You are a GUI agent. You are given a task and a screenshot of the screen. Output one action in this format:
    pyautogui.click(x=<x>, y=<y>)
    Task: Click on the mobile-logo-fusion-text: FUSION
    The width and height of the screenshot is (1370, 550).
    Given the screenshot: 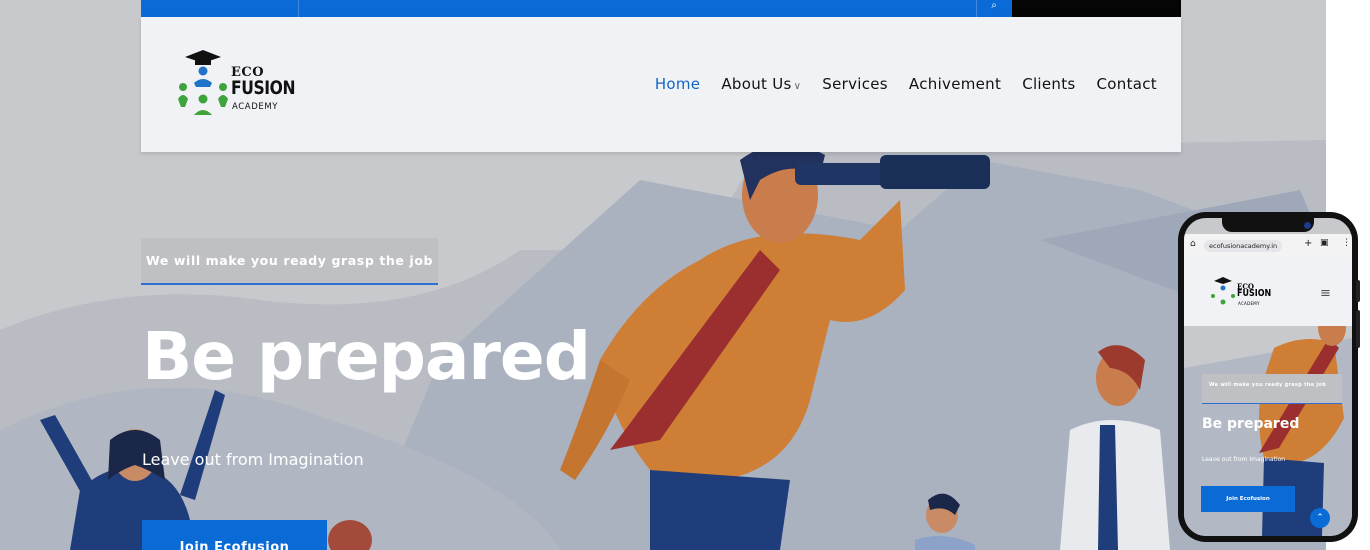 What is the action you would take?
    pyautogui.click(x=1254, y=293)
    